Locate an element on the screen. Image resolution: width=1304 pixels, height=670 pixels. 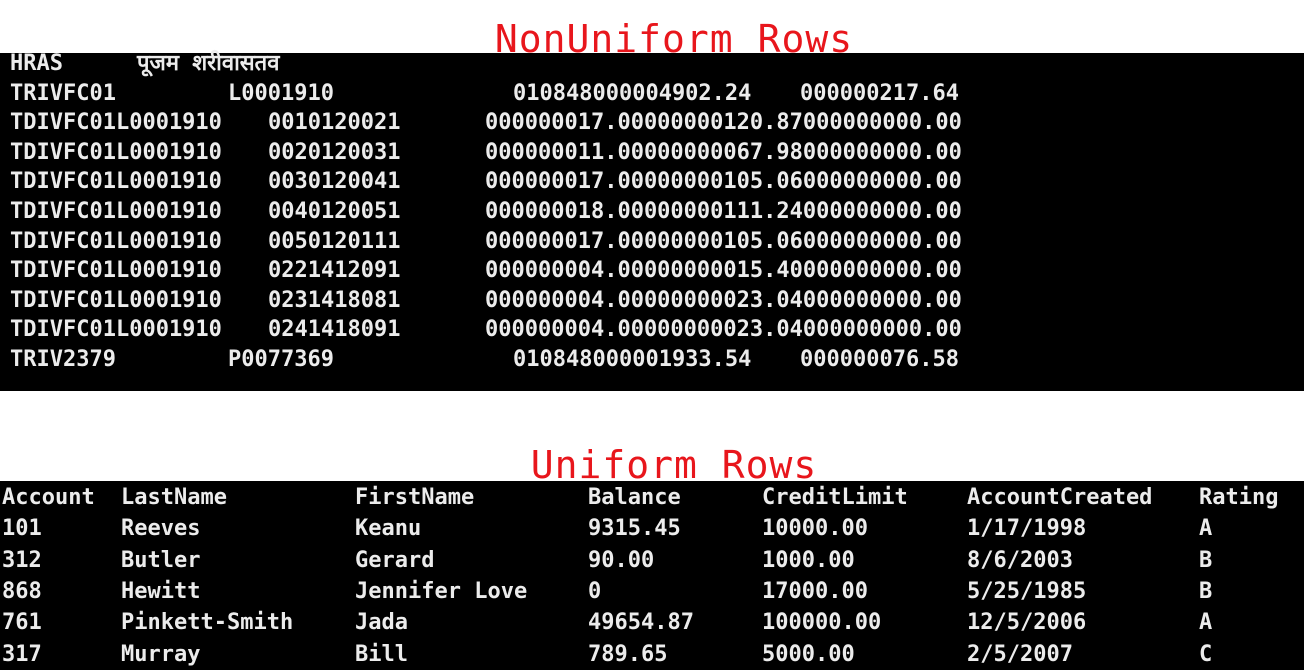
uniform-table-cell: 8/6/2003 is located at coordinates (1020, 560).